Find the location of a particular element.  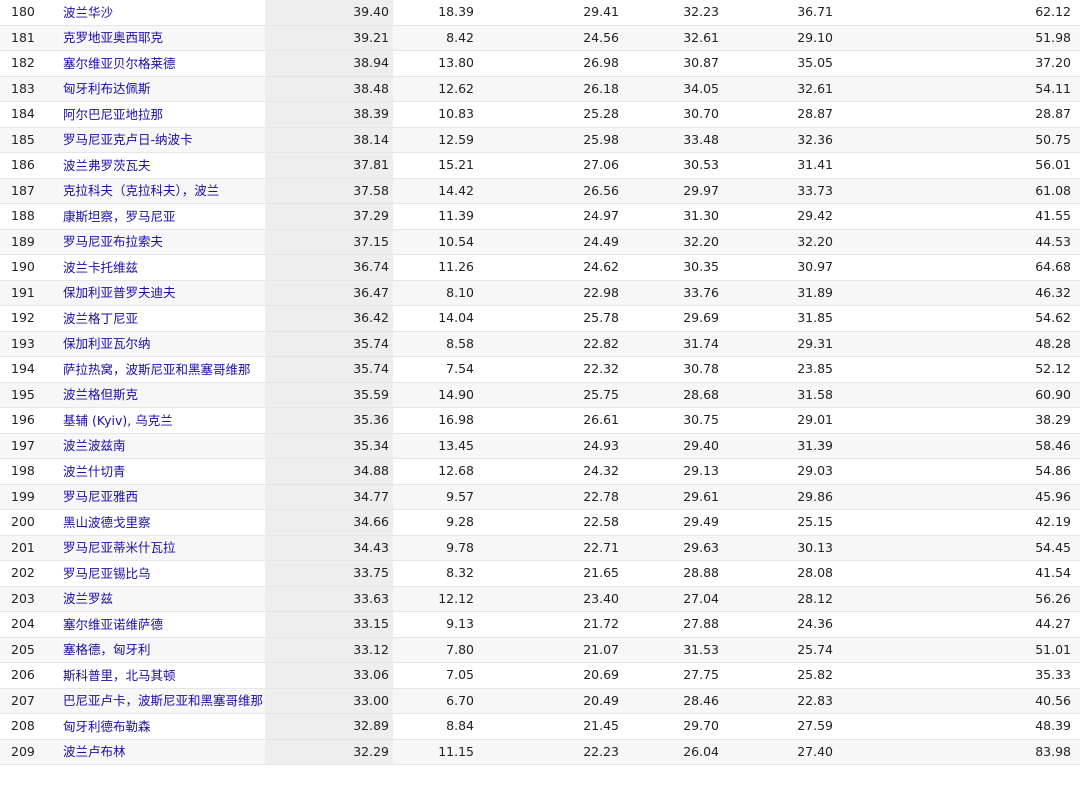

city-link: 罗马尼亚雅西 is located at coordinates (100, 496).